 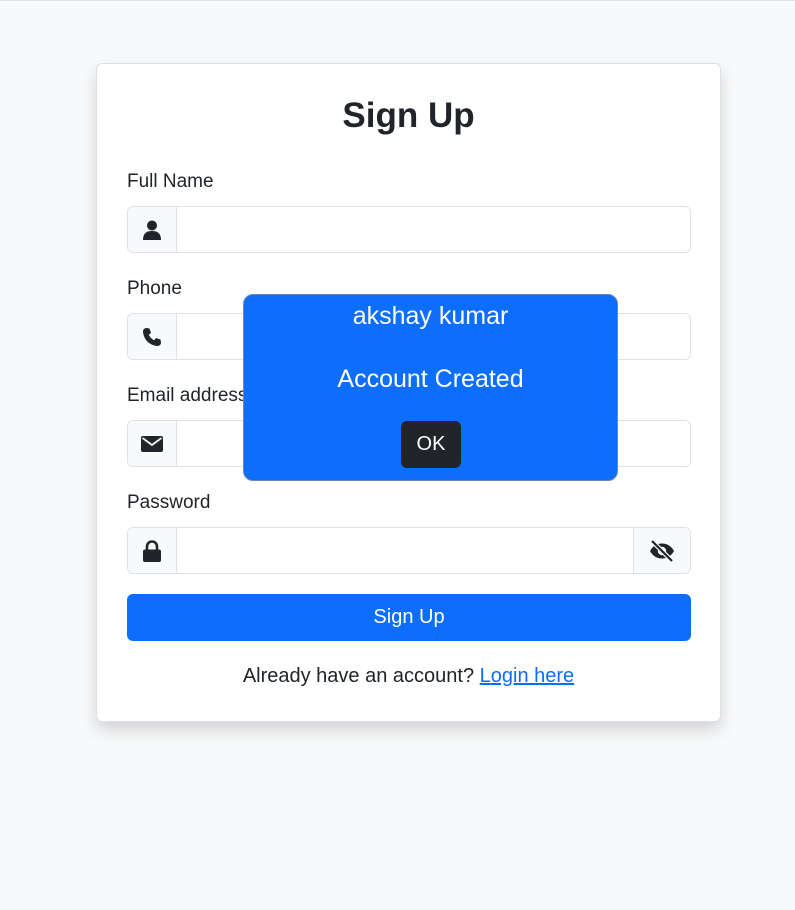 I want to click on account-created-dialog: akshay kumar Account Created OK, so click(x=430, y=387).